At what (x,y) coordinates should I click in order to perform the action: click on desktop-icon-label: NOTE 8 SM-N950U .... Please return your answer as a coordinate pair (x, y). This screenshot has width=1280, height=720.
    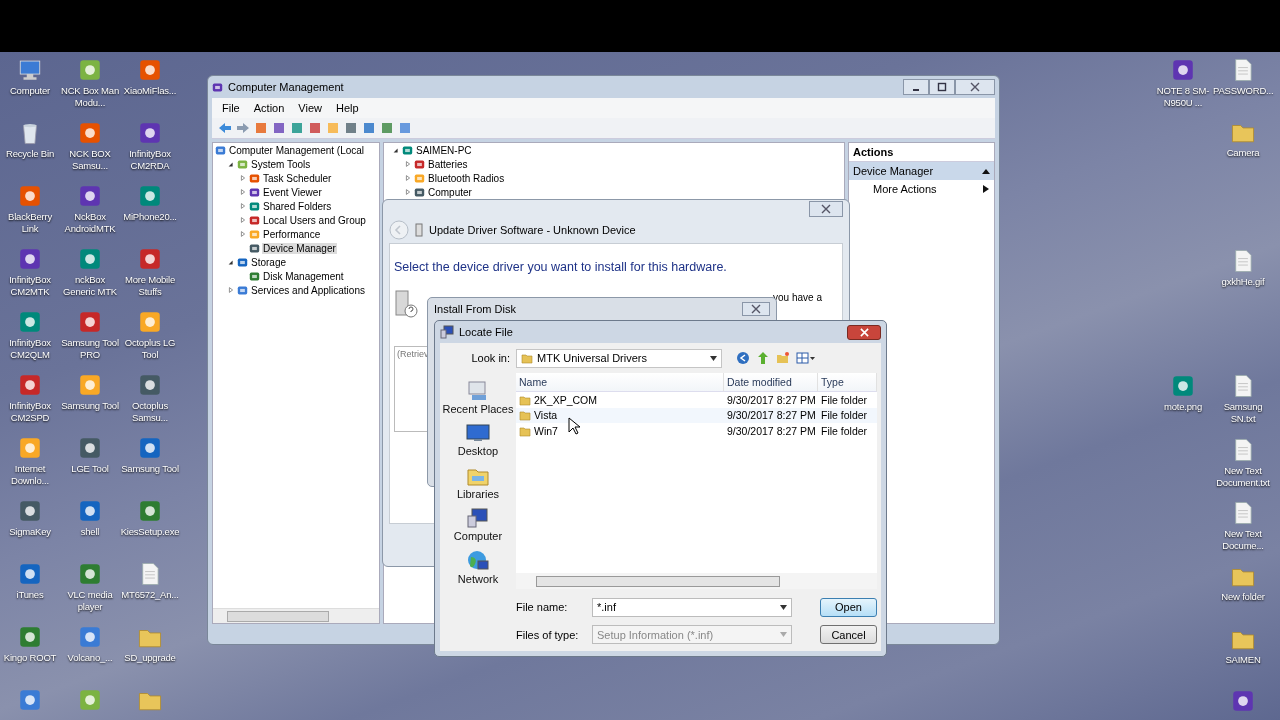
    Looking at the image, I should click on (1183, 97).